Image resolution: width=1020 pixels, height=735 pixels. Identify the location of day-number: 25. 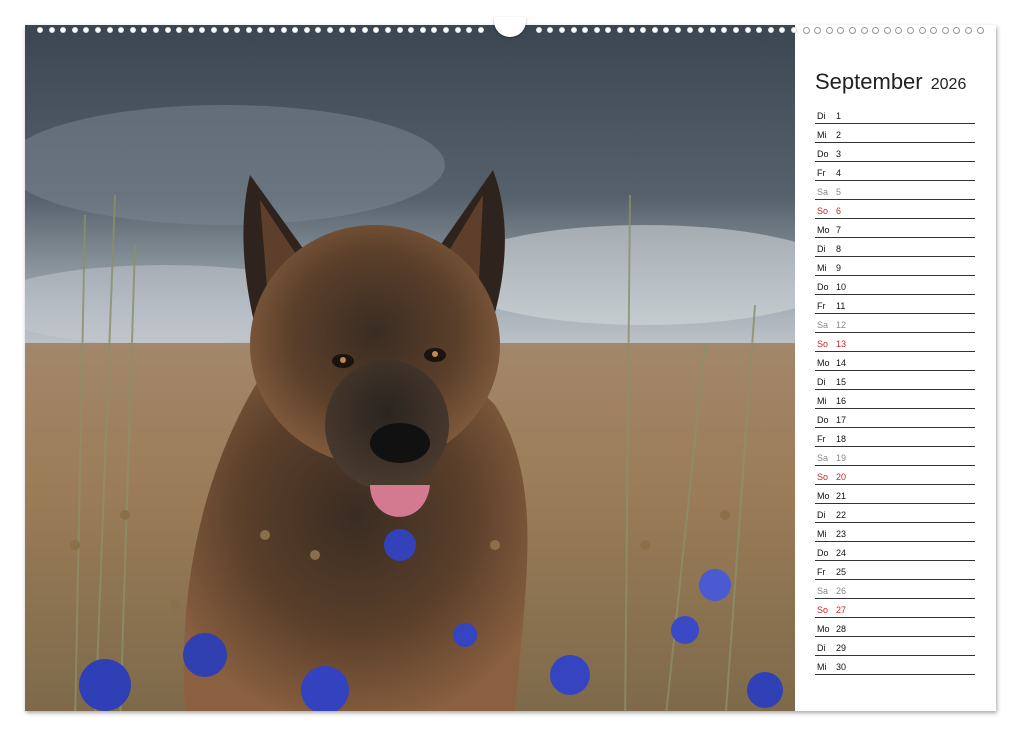
(841, 572).